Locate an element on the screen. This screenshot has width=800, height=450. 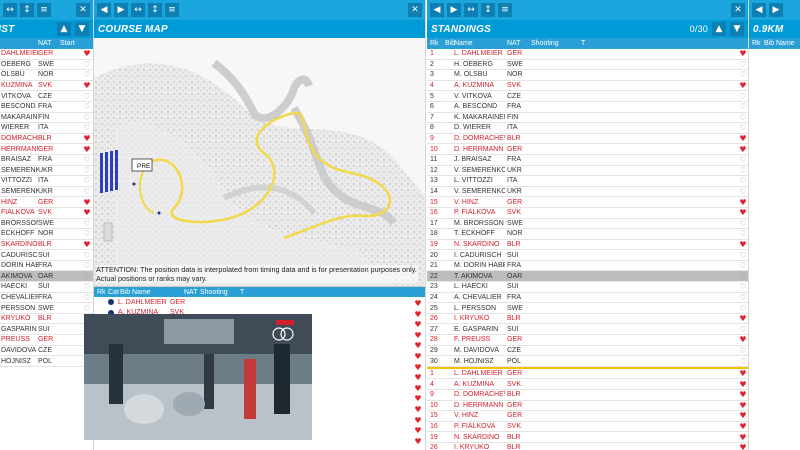
list-item: AKIMOVA OAR ♡ is located at coordinates (46, 277).